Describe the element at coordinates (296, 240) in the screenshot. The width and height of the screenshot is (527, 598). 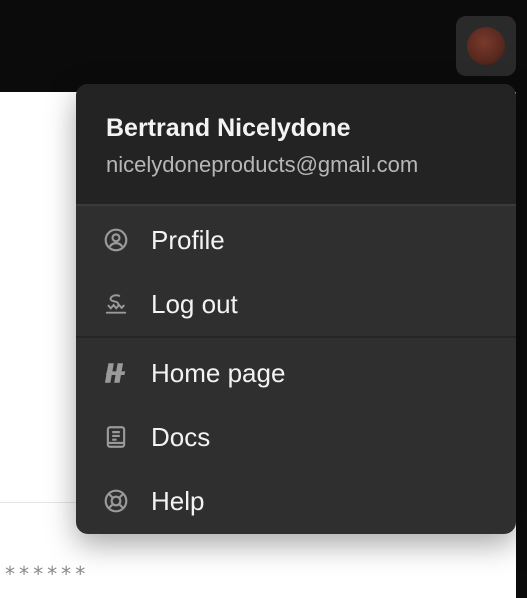
I see `menu-item-profile: Profile` at that location.